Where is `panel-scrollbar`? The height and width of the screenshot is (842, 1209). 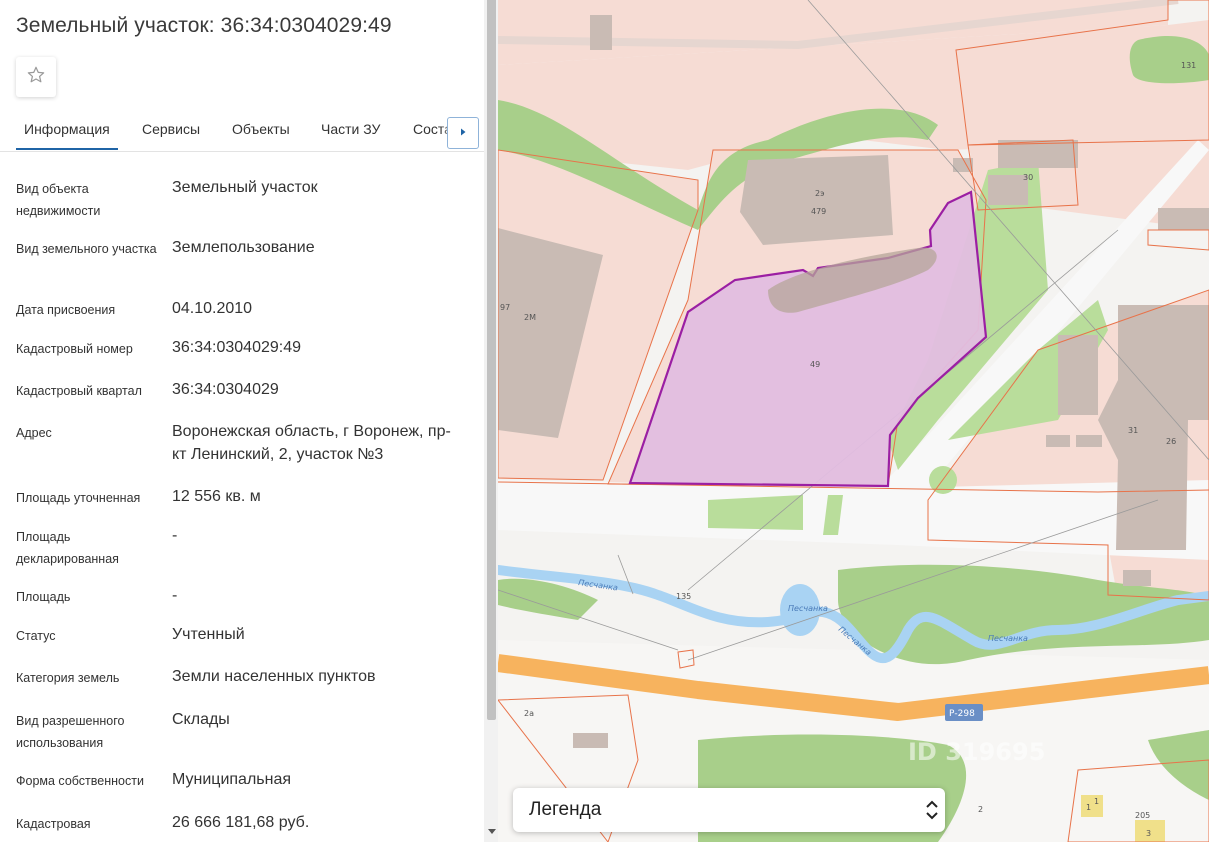
panel-scrollbar is located at coordinates (491, 421).